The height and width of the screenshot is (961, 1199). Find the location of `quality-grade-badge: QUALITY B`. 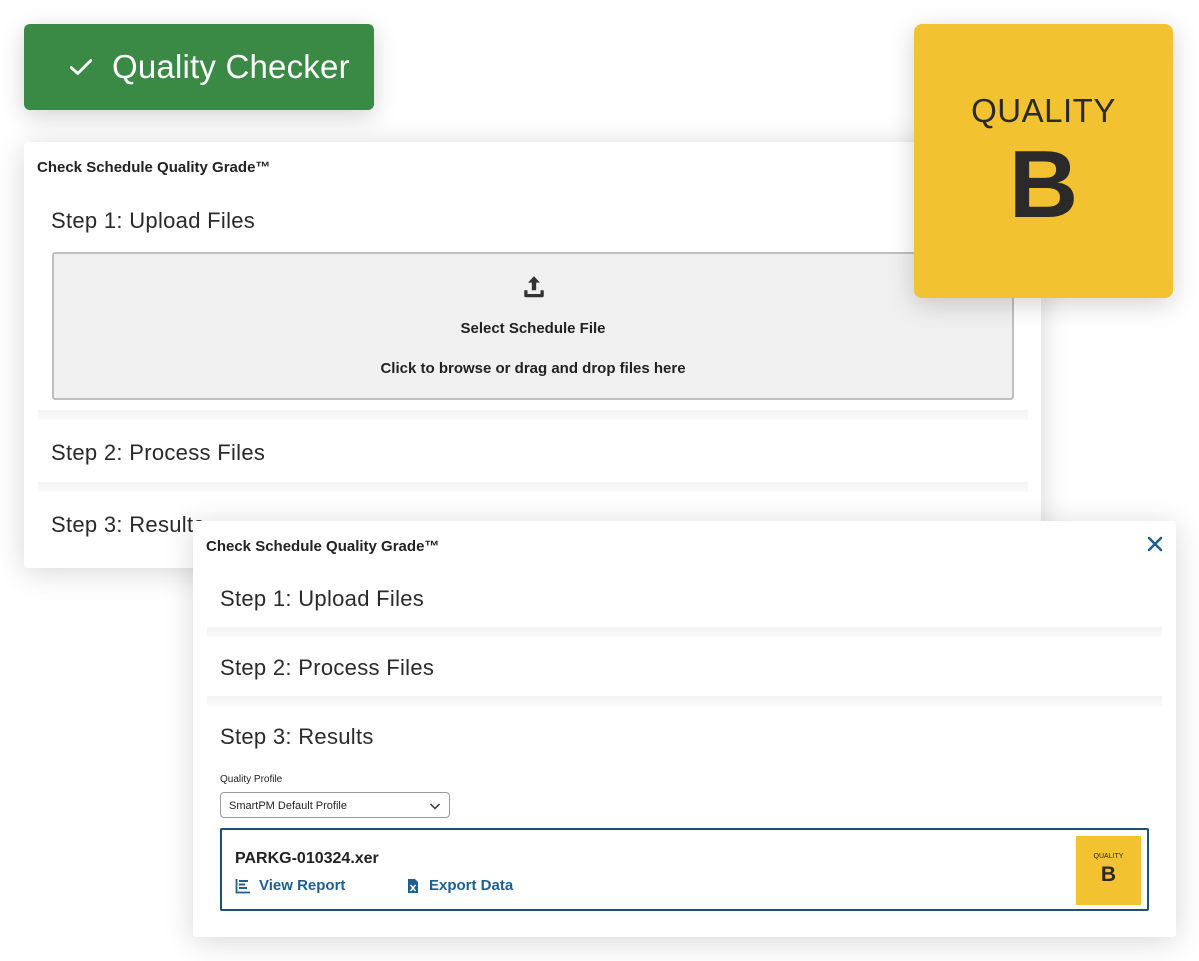

quality-grade-badge: QUALITY B is located at coordinates (1043, 161).